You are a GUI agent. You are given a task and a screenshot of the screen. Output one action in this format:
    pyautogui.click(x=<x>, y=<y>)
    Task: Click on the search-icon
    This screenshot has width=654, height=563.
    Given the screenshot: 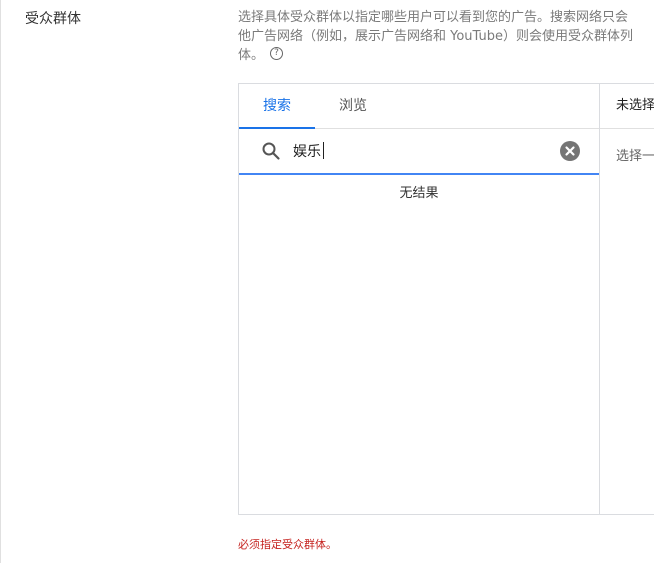 What is the action you would take?
    pyautogui.click(x=271, y=151)
    